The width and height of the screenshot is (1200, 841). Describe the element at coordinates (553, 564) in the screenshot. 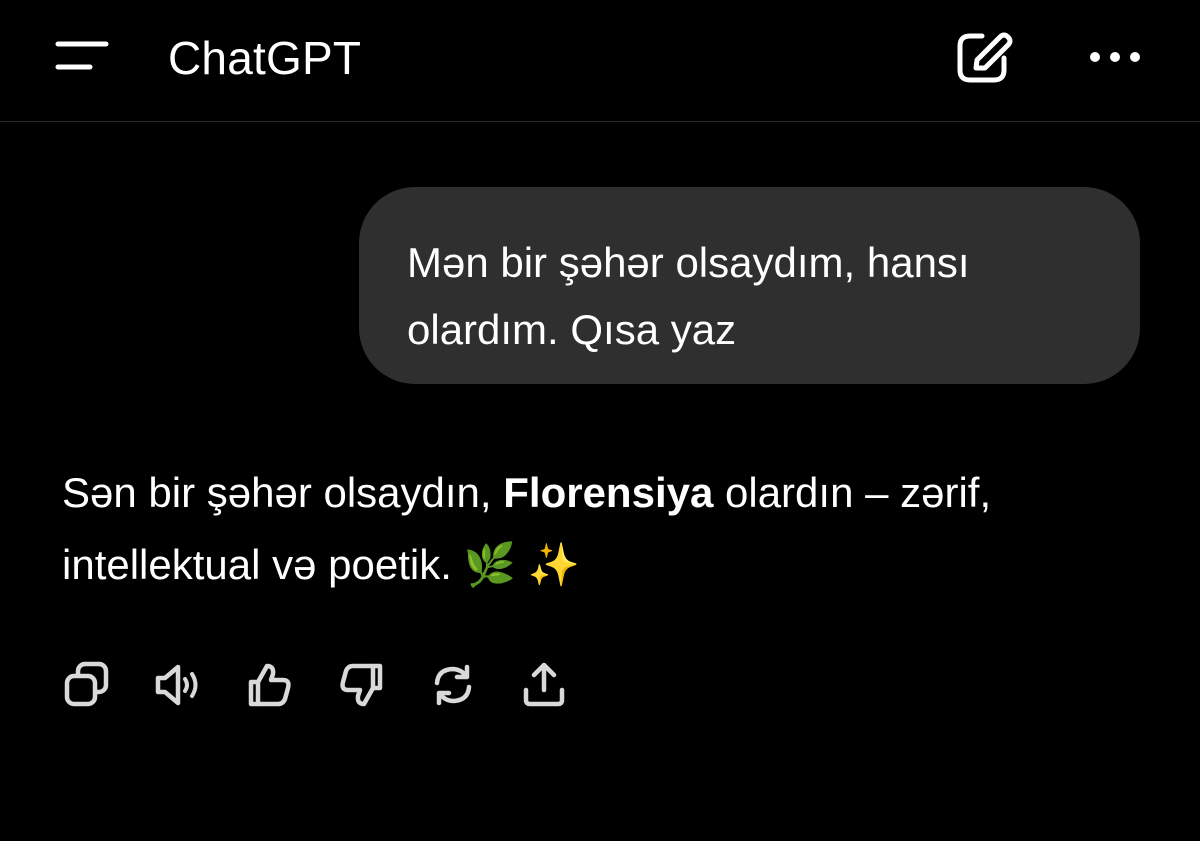

I see `sparkles-emoji: ✨` at that location.